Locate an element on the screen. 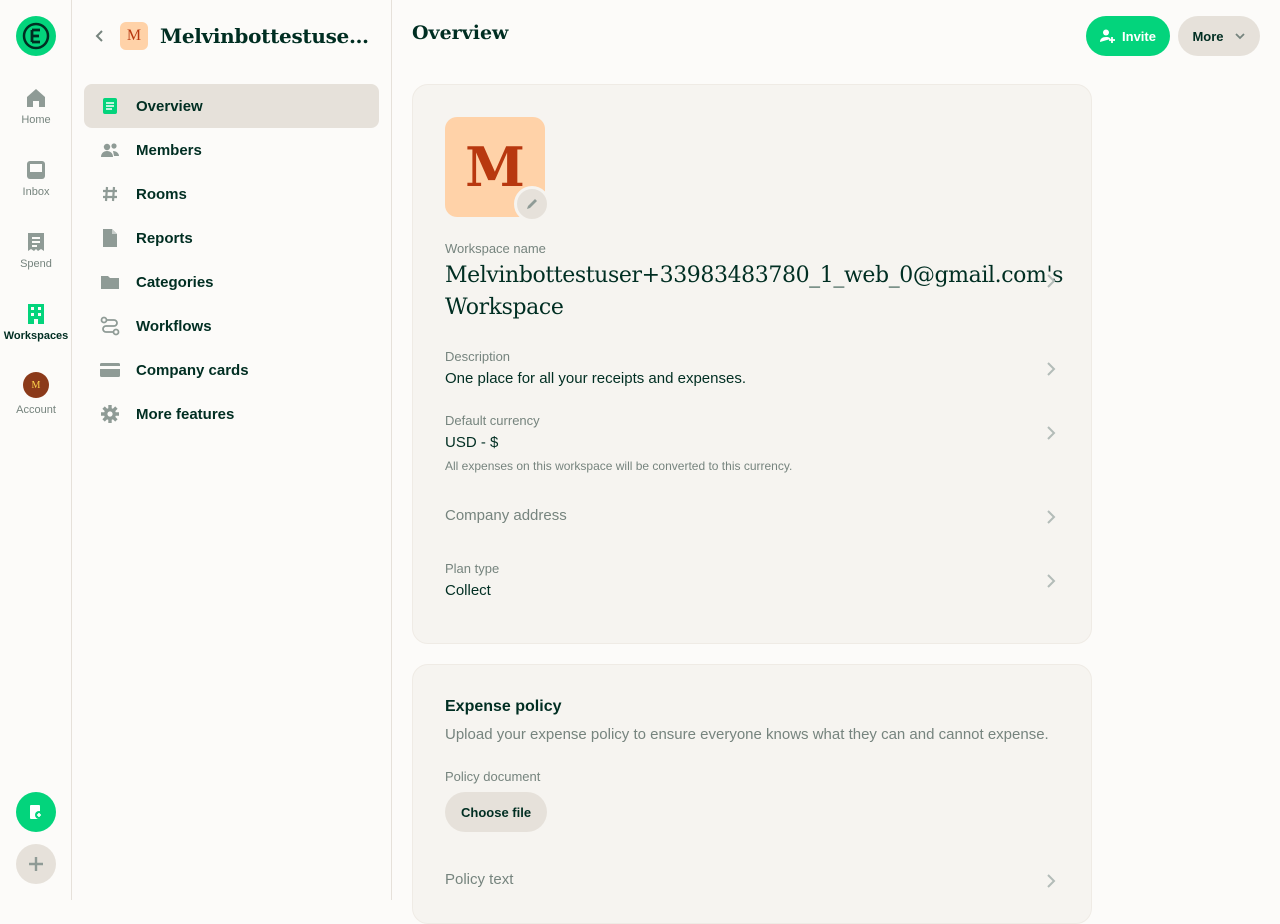  sidebar-item-label: Members is located at coordinates (169, 150).